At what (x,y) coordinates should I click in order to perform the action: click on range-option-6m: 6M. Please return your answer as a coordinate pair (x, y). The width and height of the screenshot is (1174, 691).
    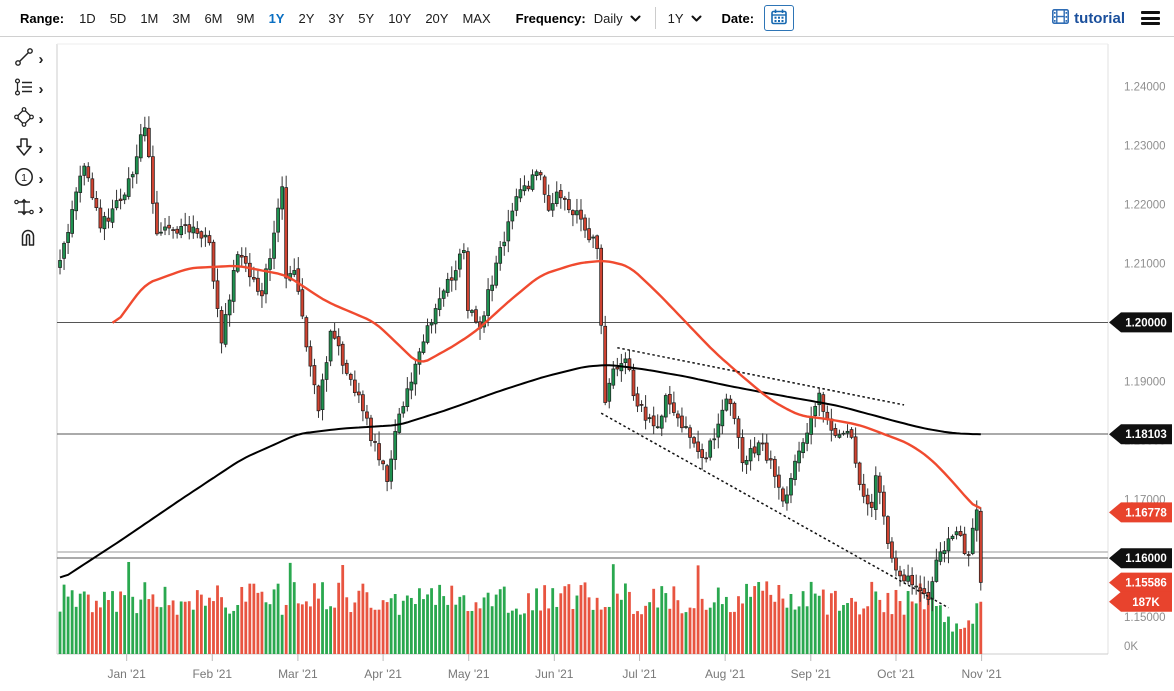
    Looking at the image, I should click on (213, 18).